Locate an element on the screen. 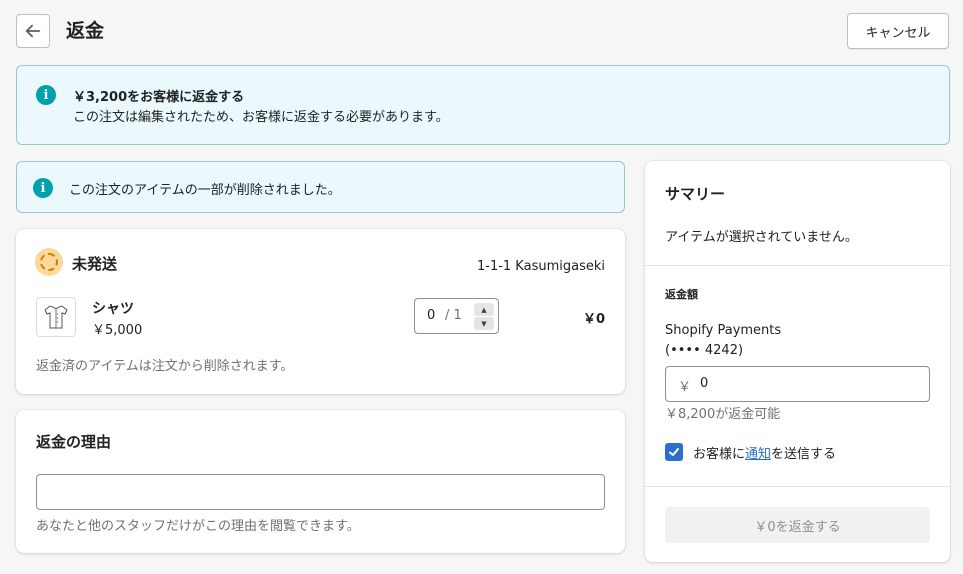  banner-text: この注文のアイテムの一部が削除されました。 is located at coordinates (205, 190).